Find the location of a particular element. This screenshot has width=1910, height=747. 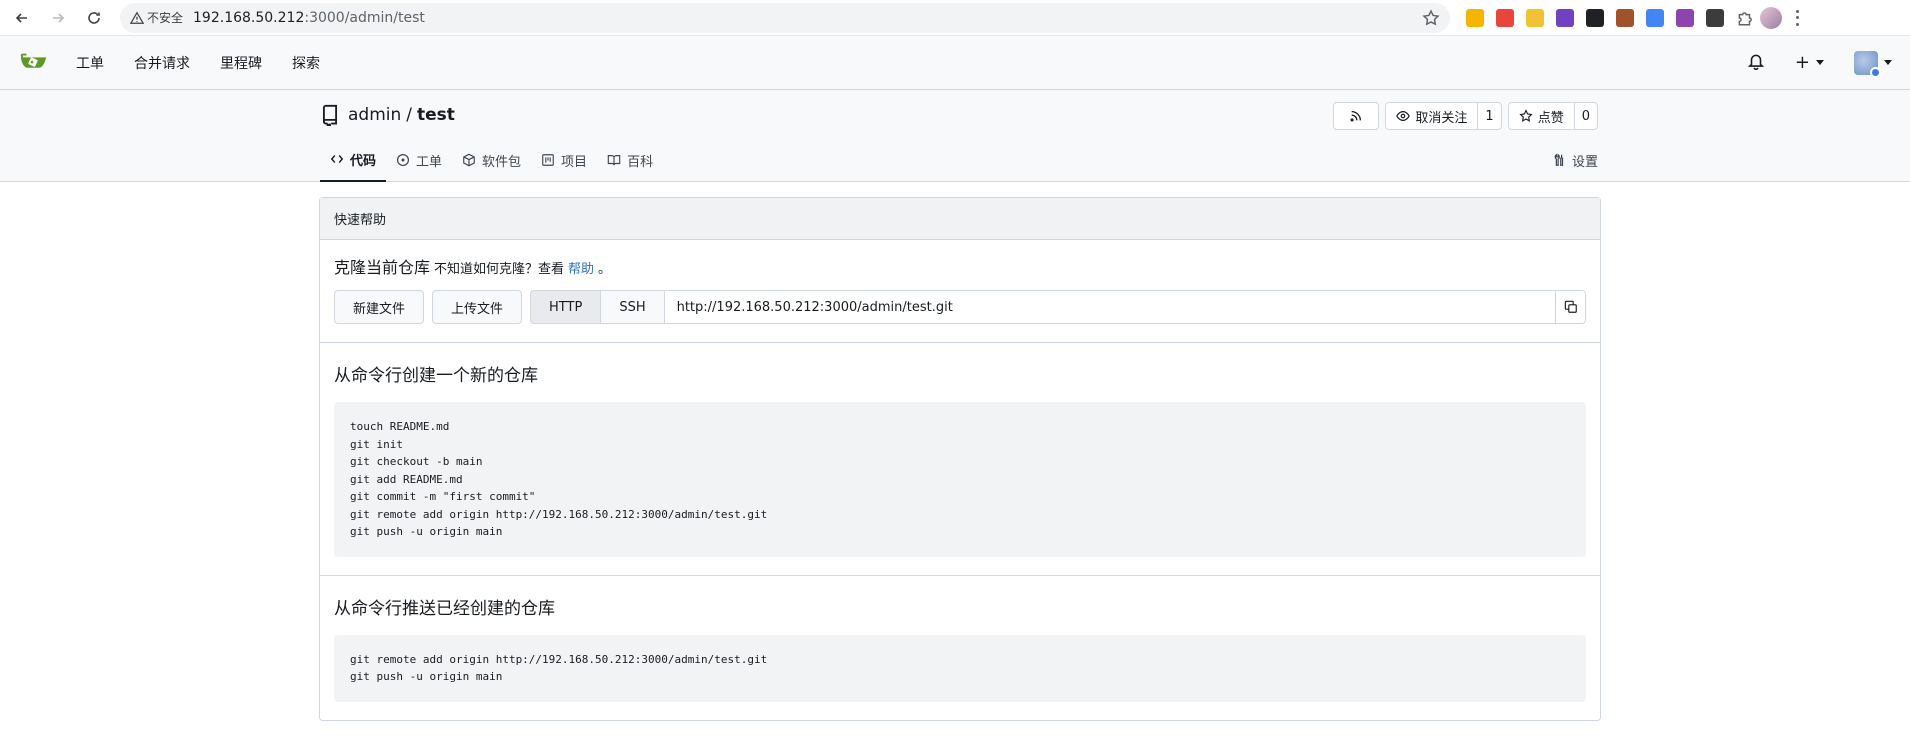

tab-wiki: 百科 is located at coordinates (630, 160).